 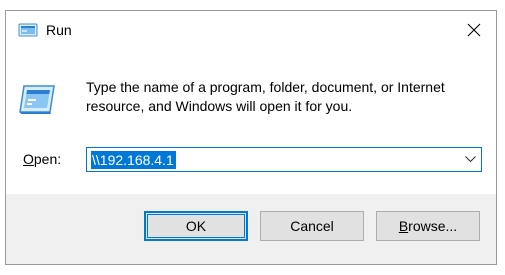 I want to click on chevron-down-icon, so click(x=470, y=159).